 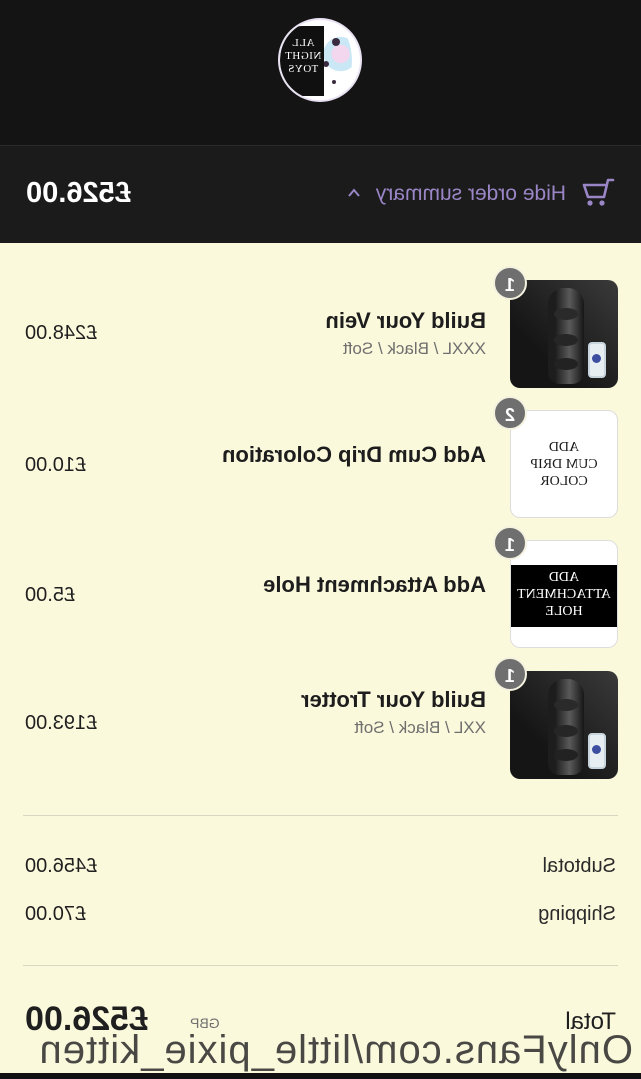 I want to click on shipping-label: Shipping, so click(x=577, y=914).